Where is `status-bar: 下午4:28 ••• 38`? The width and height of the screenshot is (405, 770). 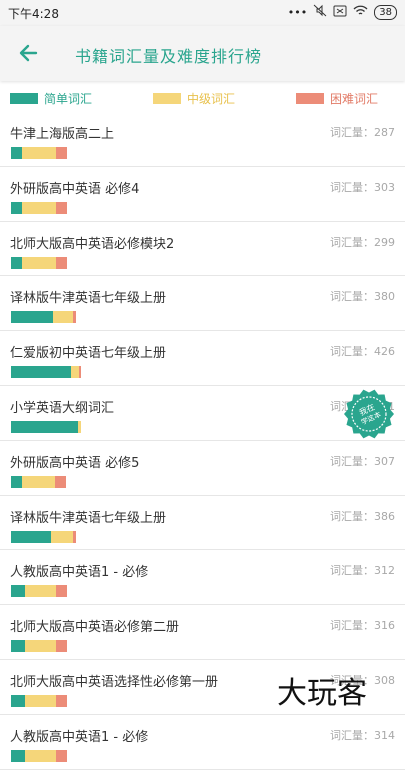
status-bar: 下午4:28 ••• 38 is located at coordinates (202, 13).